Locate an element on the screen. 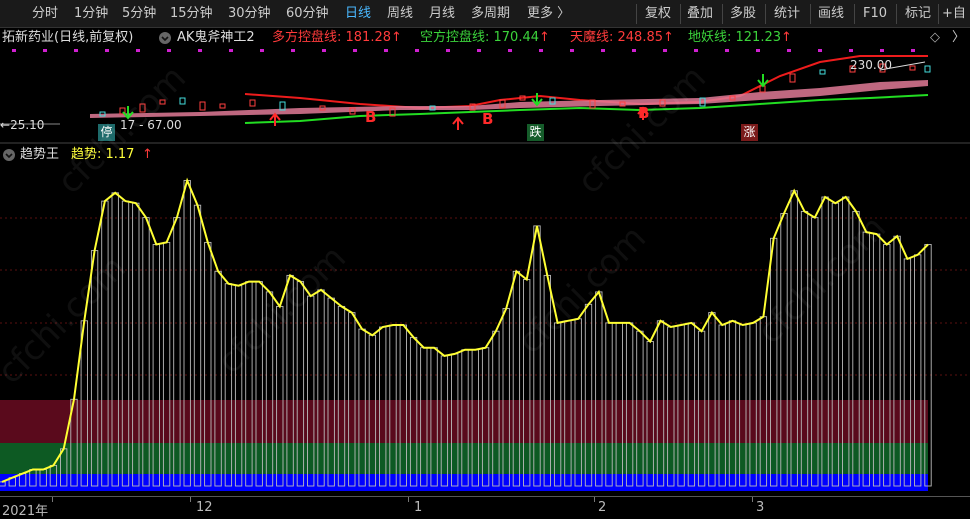 This screenshot has width=970, height=519. line-label: 天魔线: 248.85 is located at coordinates (616, 37).